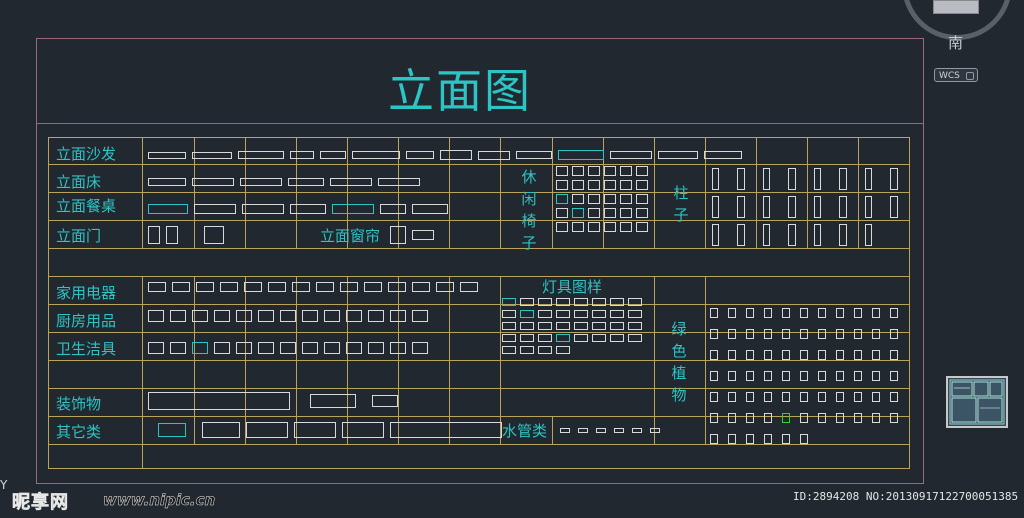  Describe the element at coordinates (808, 376) in the screenshot. I see `plant-symbols` at that location.